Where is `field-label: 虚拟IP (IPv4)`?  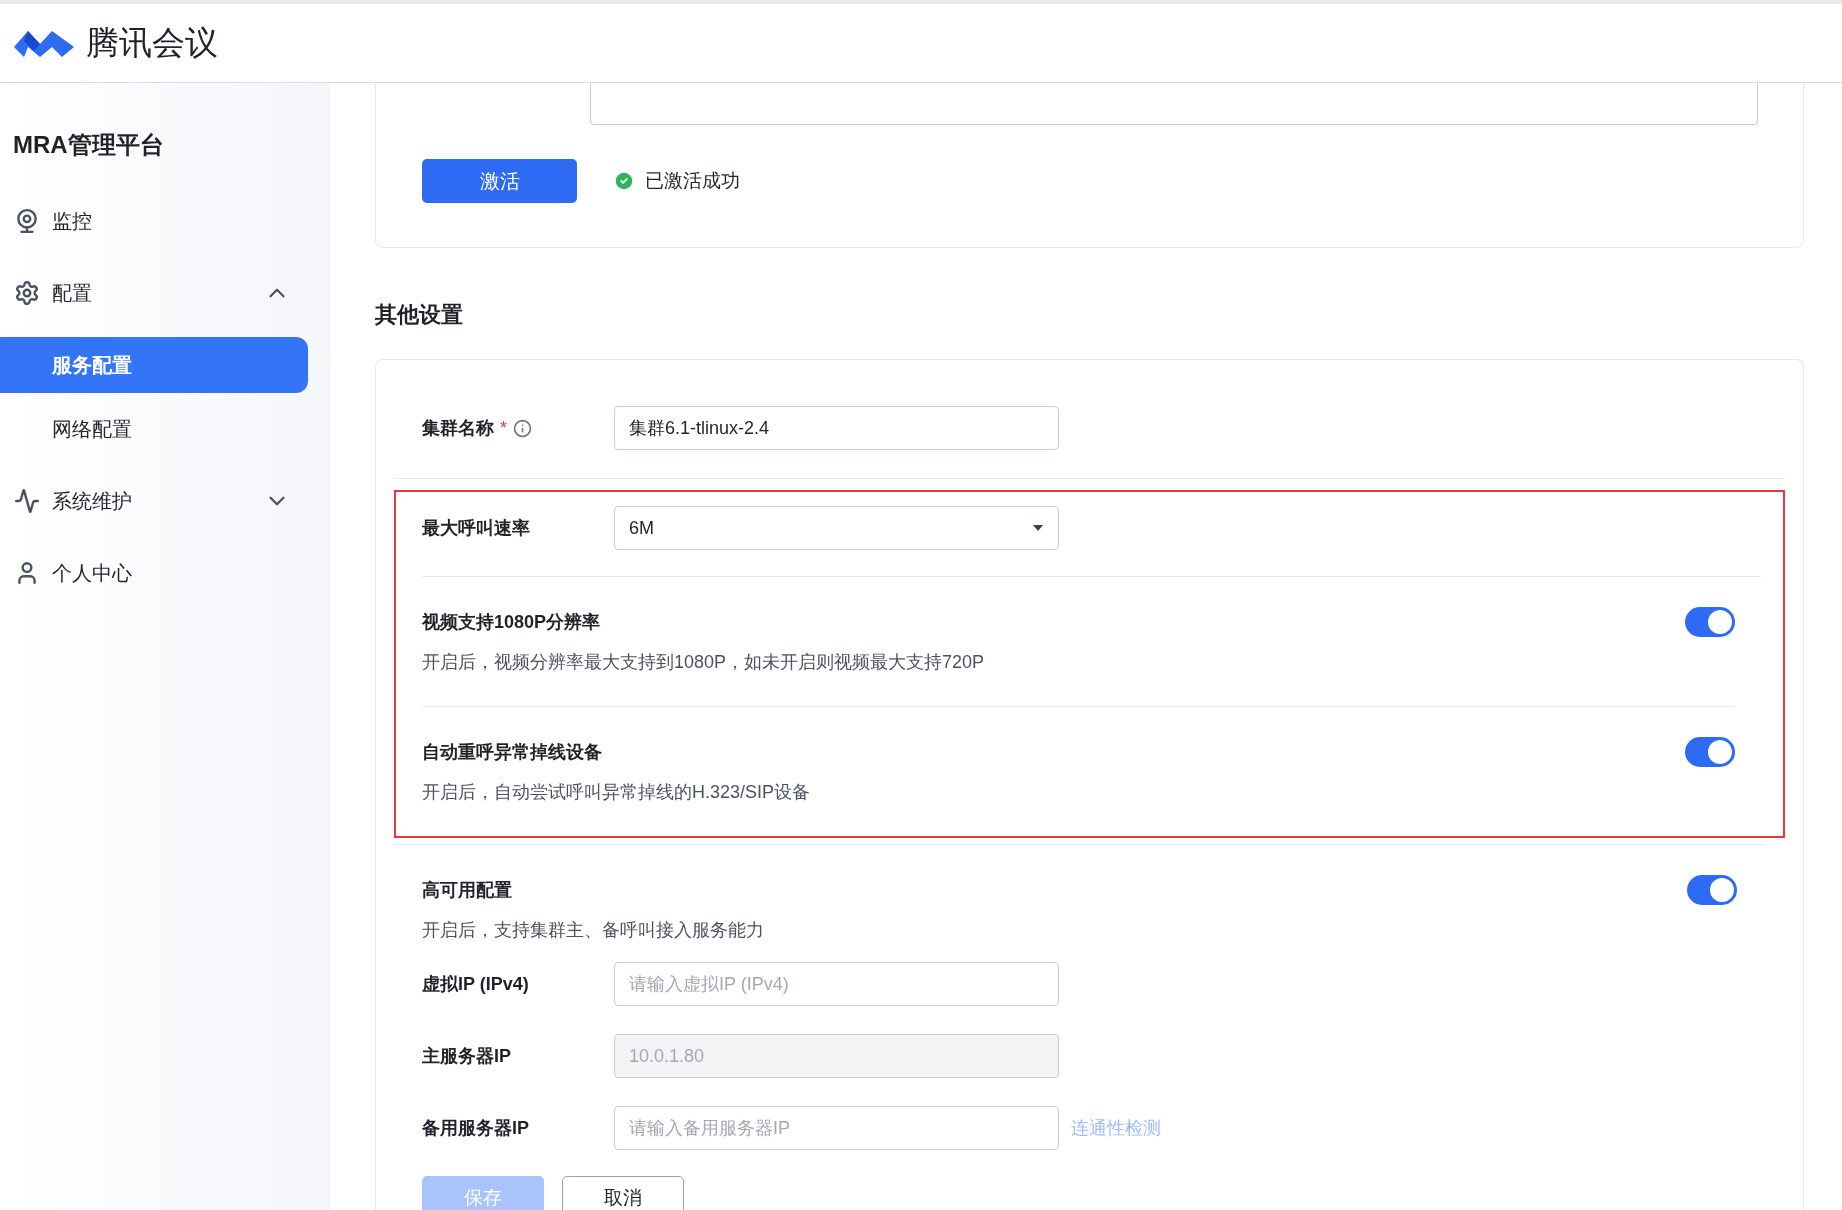
field-label: 虚拟IP (IPv4) is located at coordinates (476, 984).